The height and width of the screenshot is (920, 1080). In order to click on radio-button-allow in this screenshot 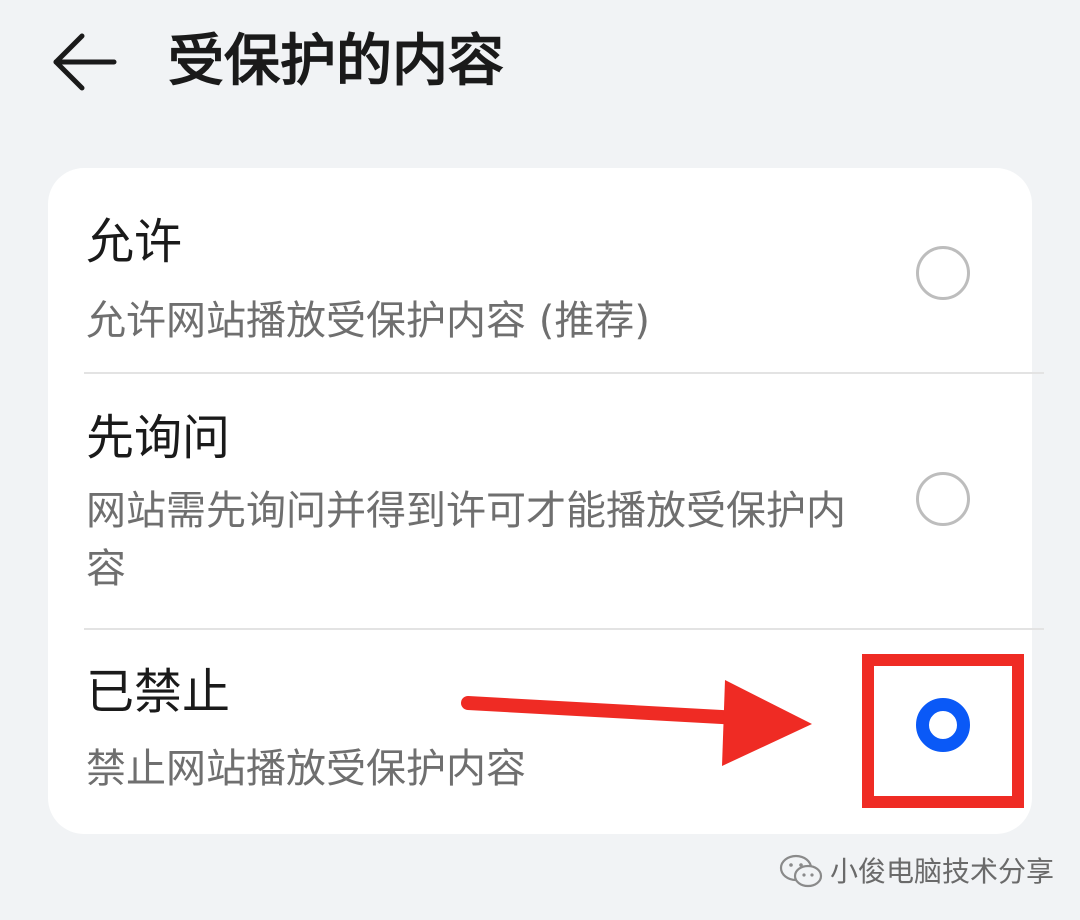, I will do `click(943, 273)`.